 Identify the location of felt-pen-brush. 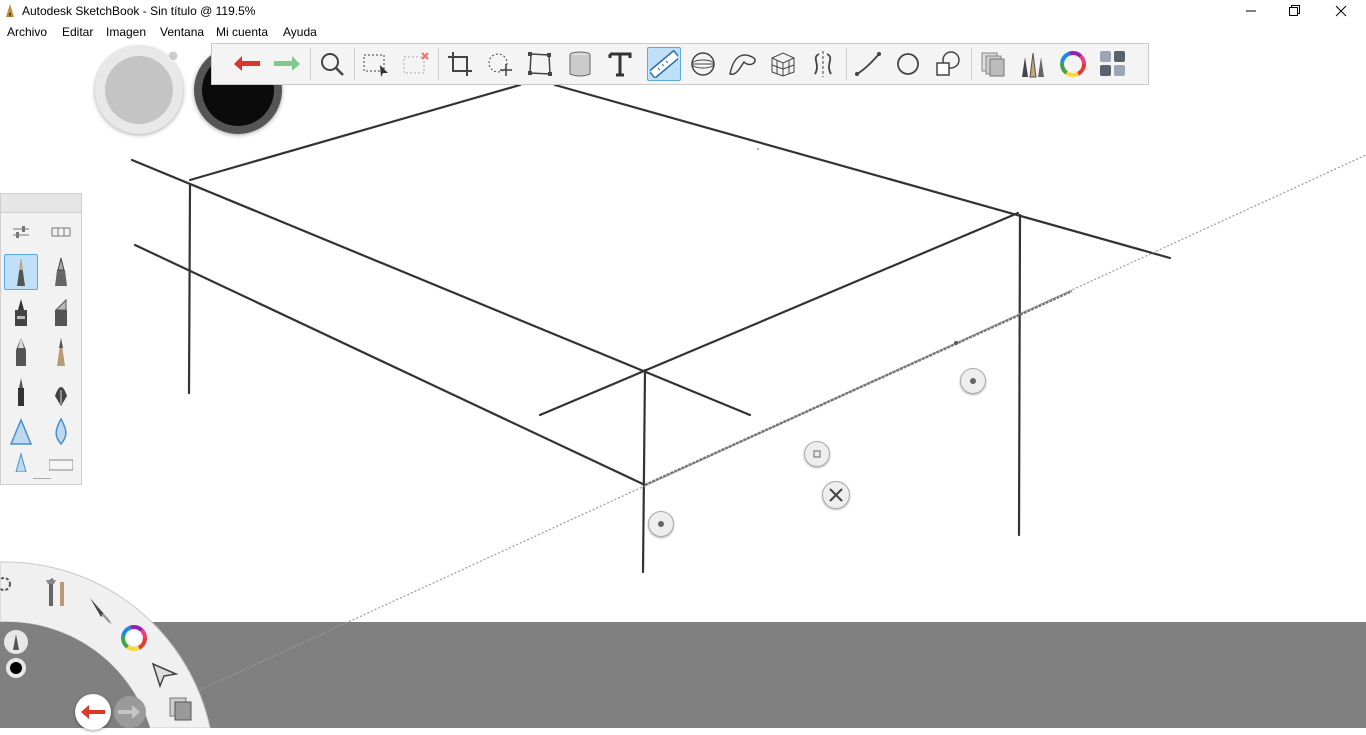
(21, 392).